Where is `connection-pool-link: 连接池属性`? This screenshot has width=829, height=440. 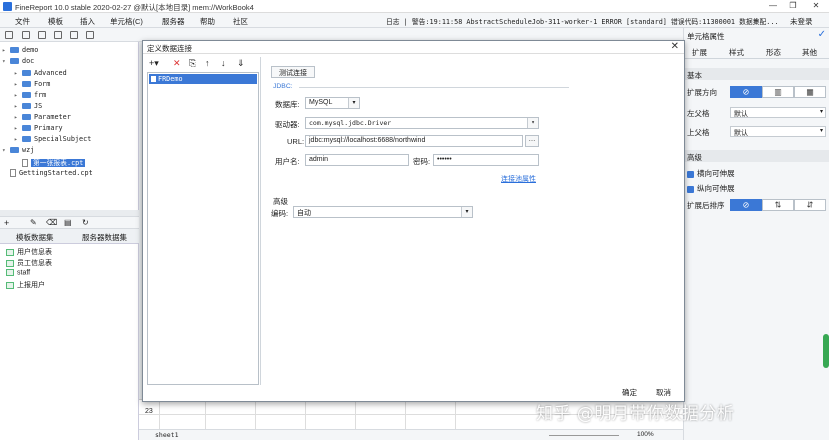
connection-pool-link: 连接池属性 is located at coordinates (518, 179).